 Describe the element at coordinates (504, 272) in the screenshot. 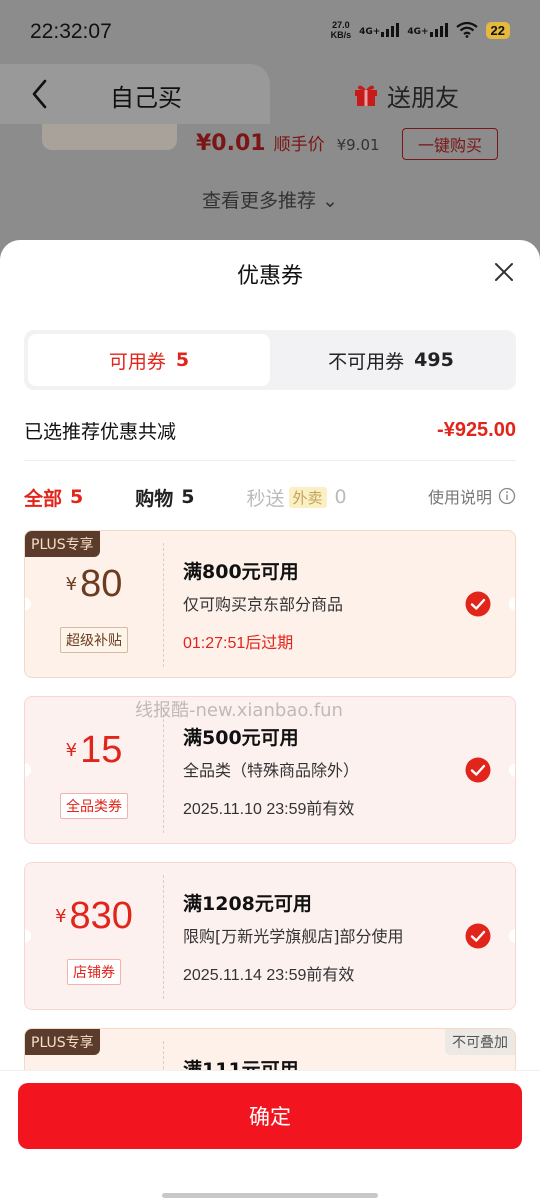

I see `close-icon` at that location.